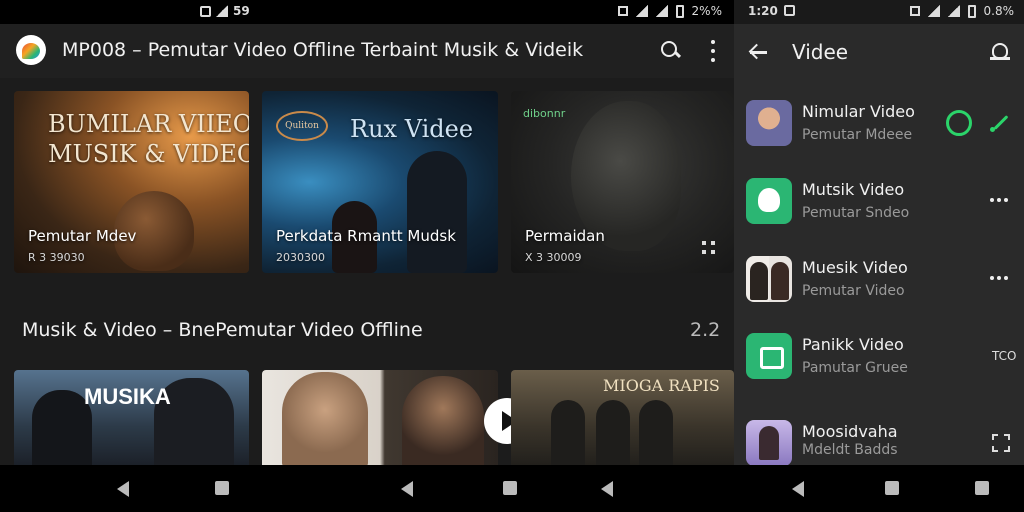  Describe the element at coordinates (1000, 52) in the screenshot. I see `account-icon` at that location.